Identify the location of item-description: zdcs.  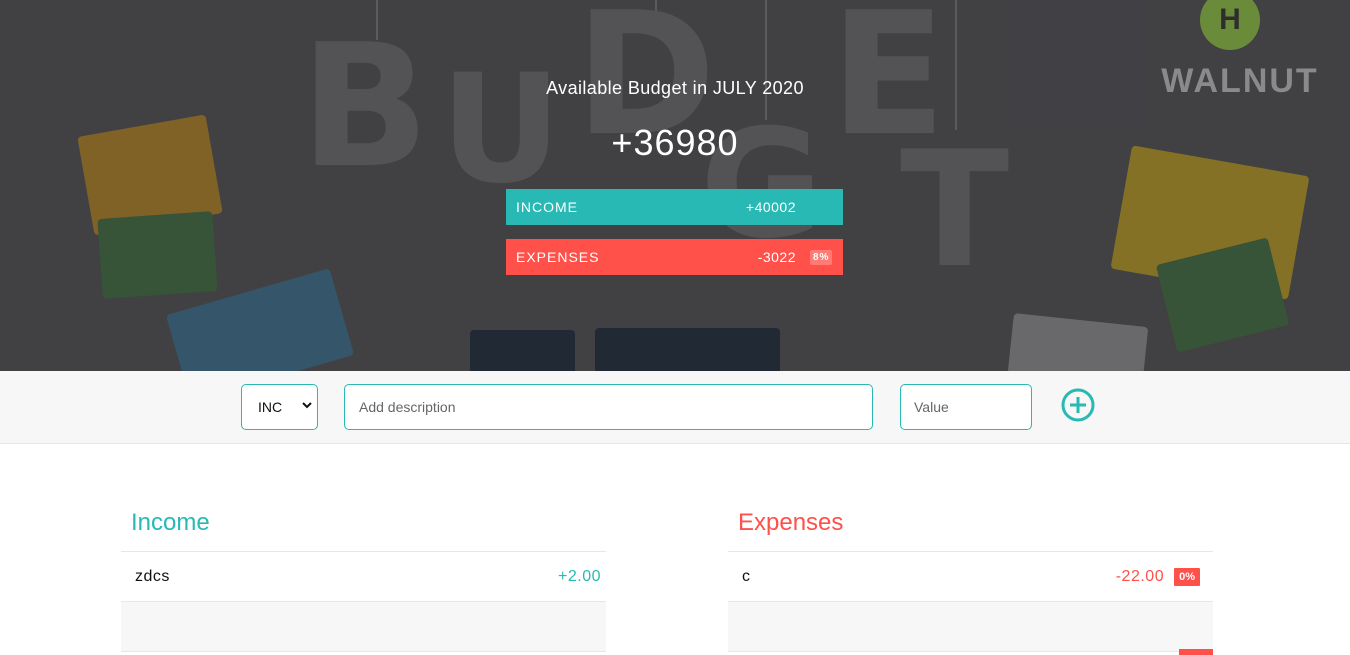
(152, 576).